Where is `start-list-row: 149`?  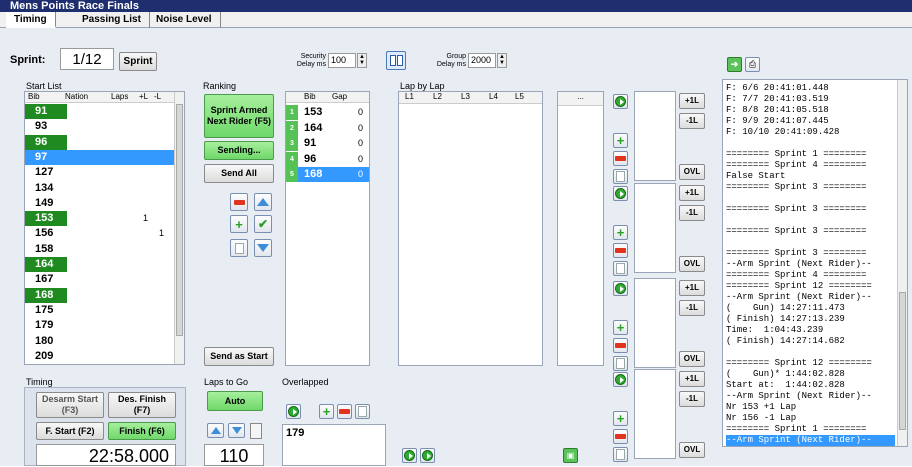
start-list-row: 149 is located at coordinates (100, 203).